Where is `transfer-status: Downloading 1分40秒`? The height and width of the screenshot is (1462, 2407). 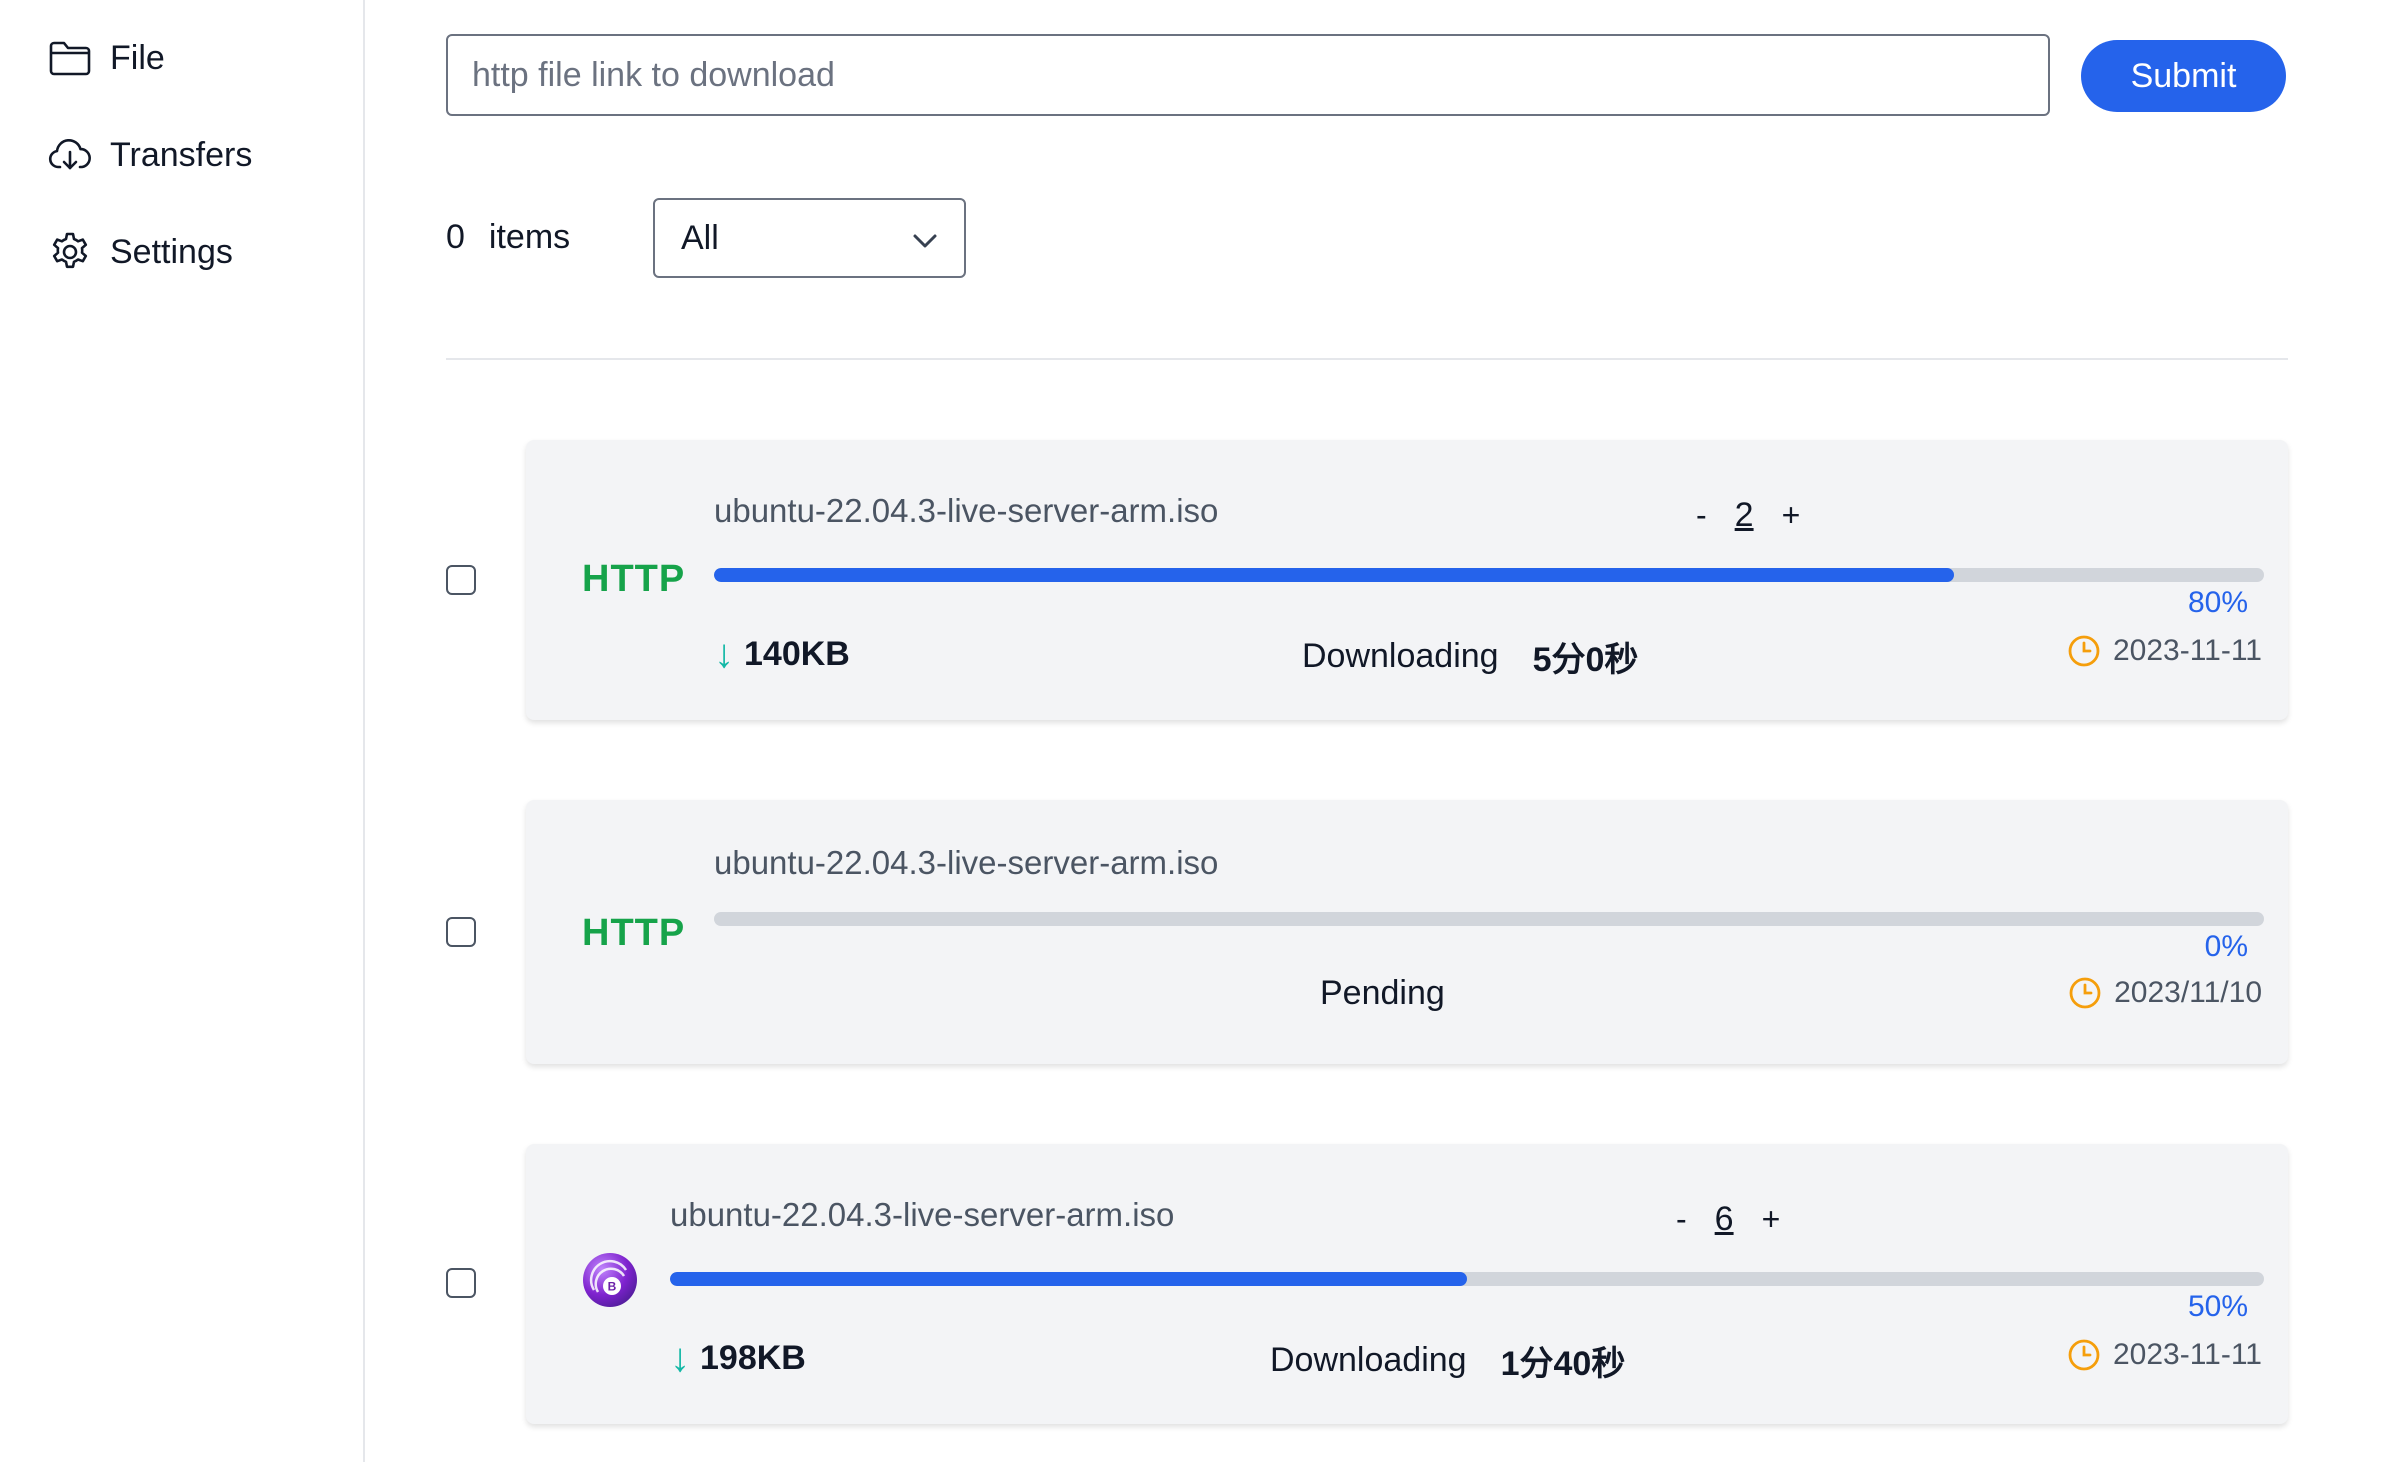
transfer-status: Downloading 1分40秒 is located at coordinates (1447, 1360).